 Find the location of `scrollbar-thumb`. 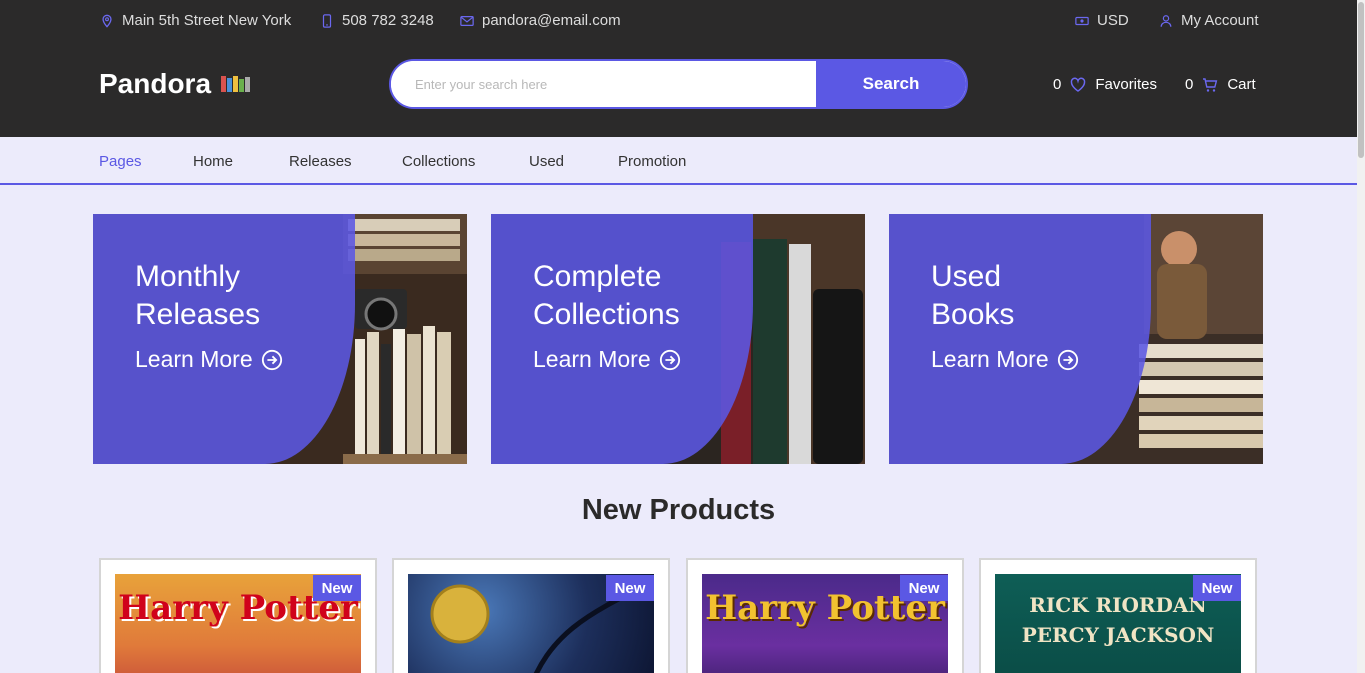

scrollbar-thumb is located at coordinates (1361, 80).